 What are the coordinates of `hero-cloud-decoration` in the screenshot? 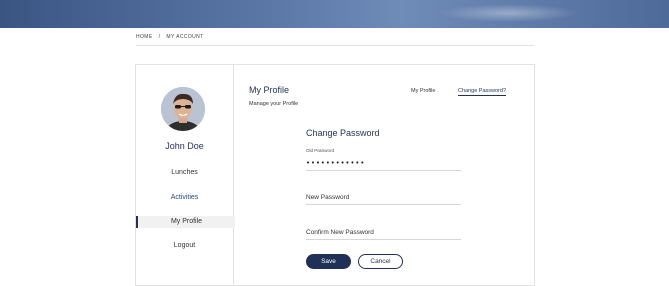 It's located at (509, 13).